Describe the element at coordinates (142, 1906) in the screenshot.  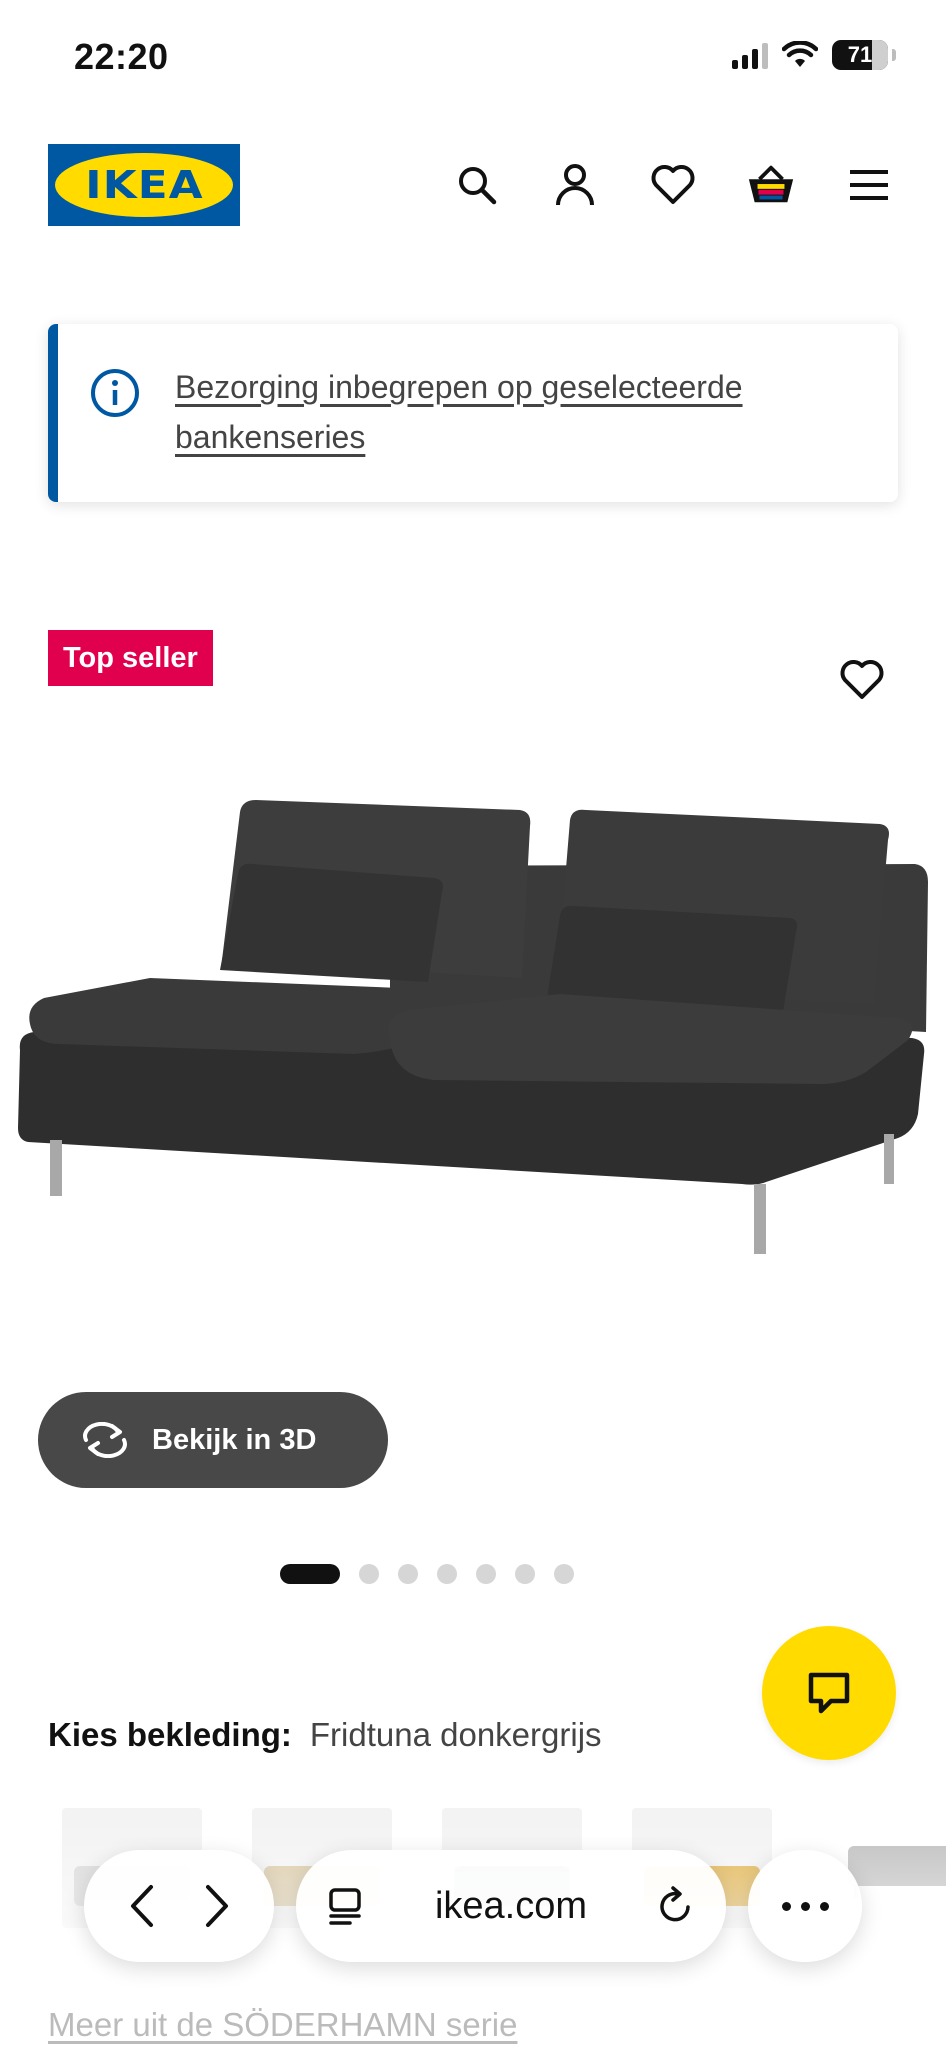
I see `back-arrow-icon` at that location.